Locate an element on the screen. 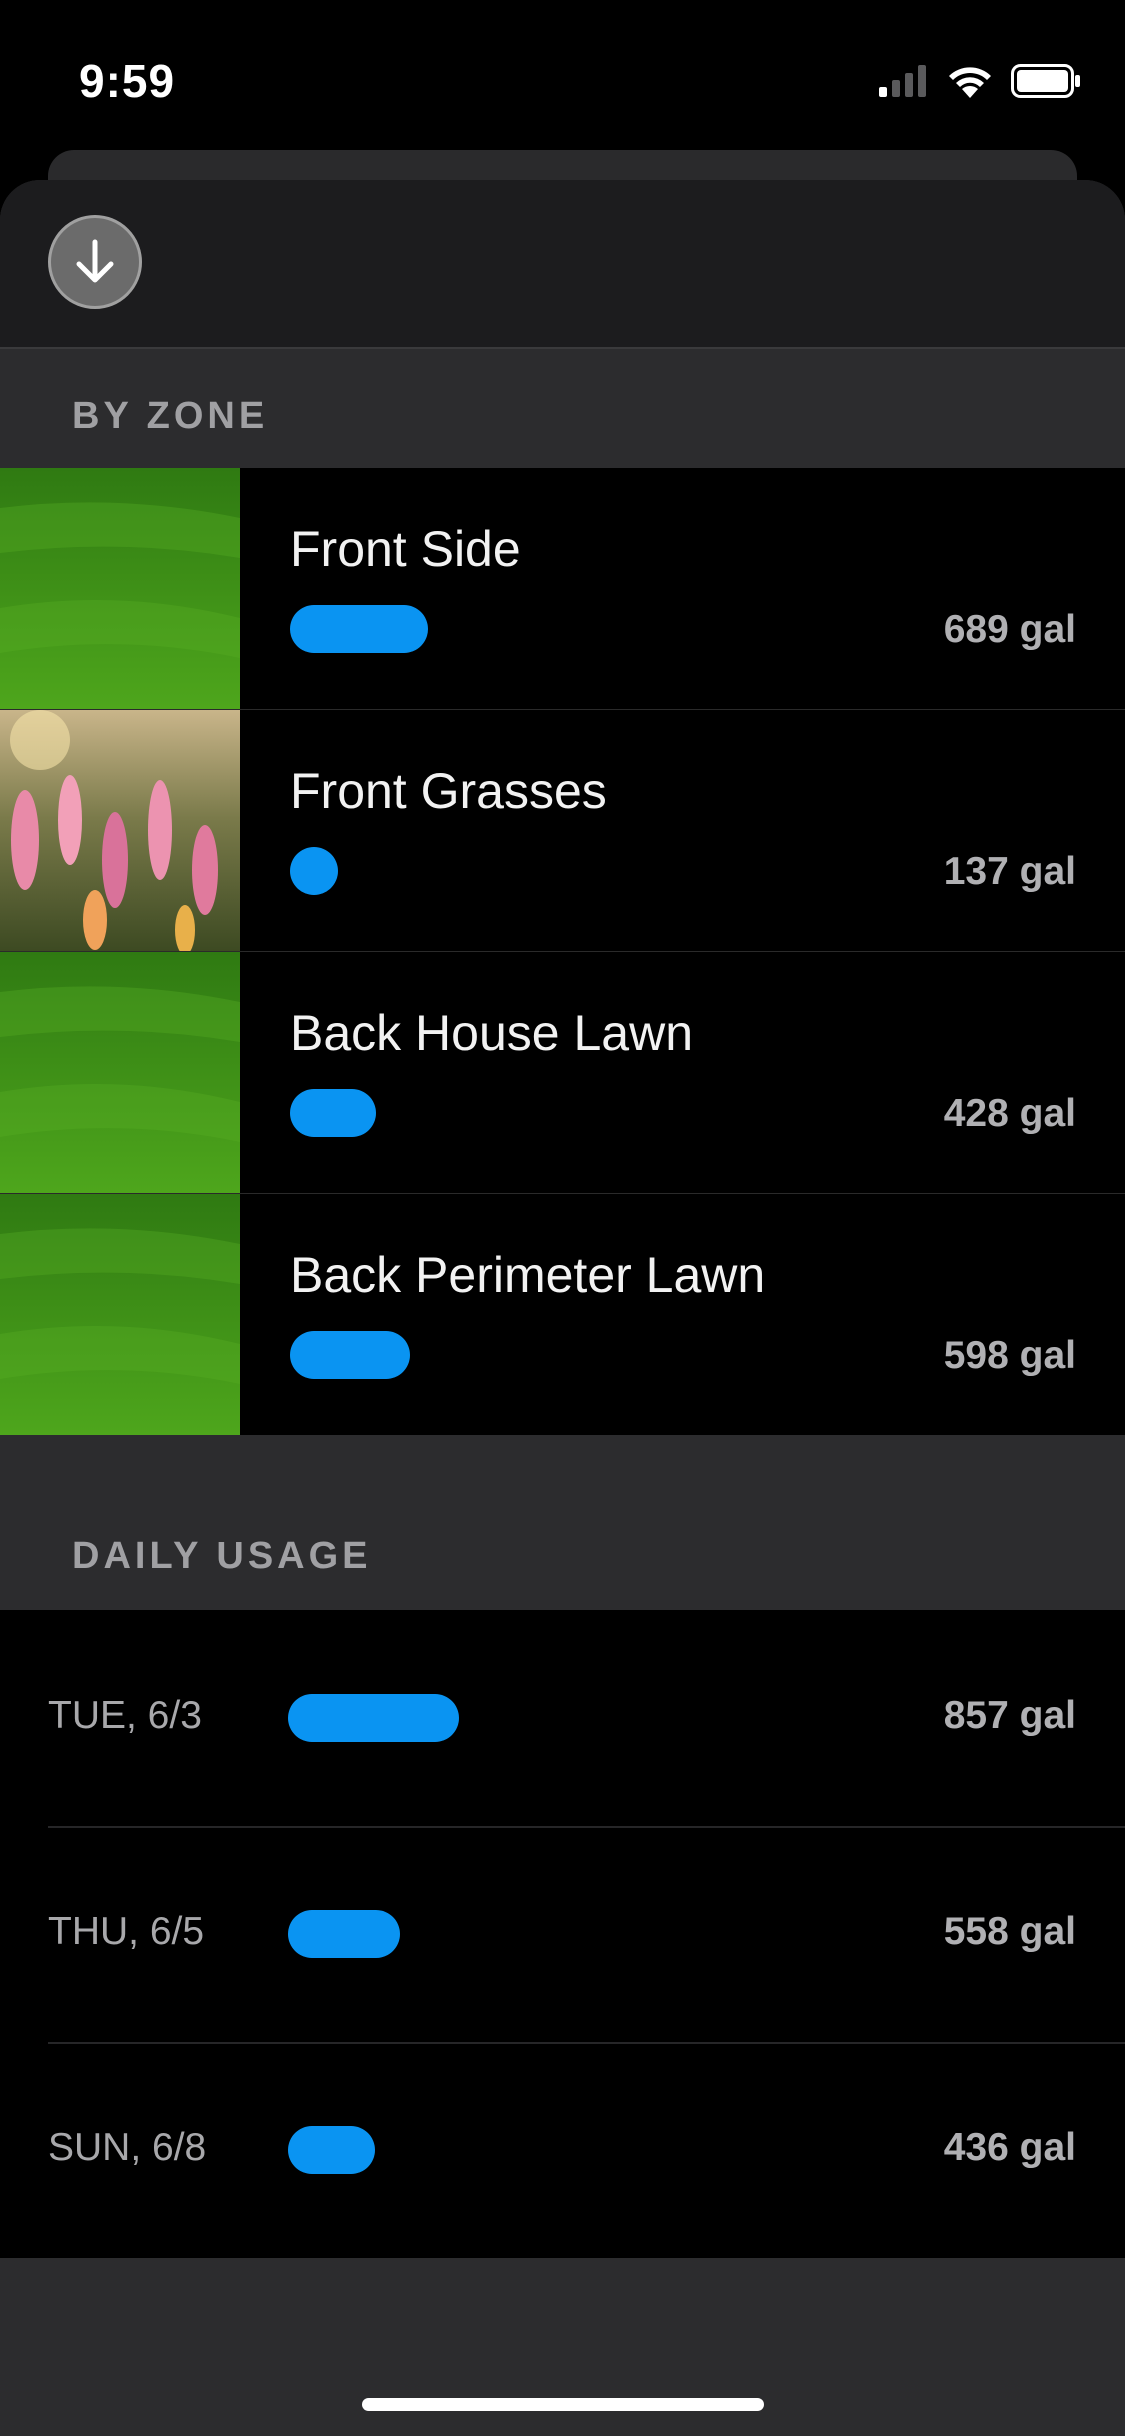 This screenshot has height=2436, width=1125. zone-row: Back House Lawn 428 gal is located at coordinates (562, 1072).